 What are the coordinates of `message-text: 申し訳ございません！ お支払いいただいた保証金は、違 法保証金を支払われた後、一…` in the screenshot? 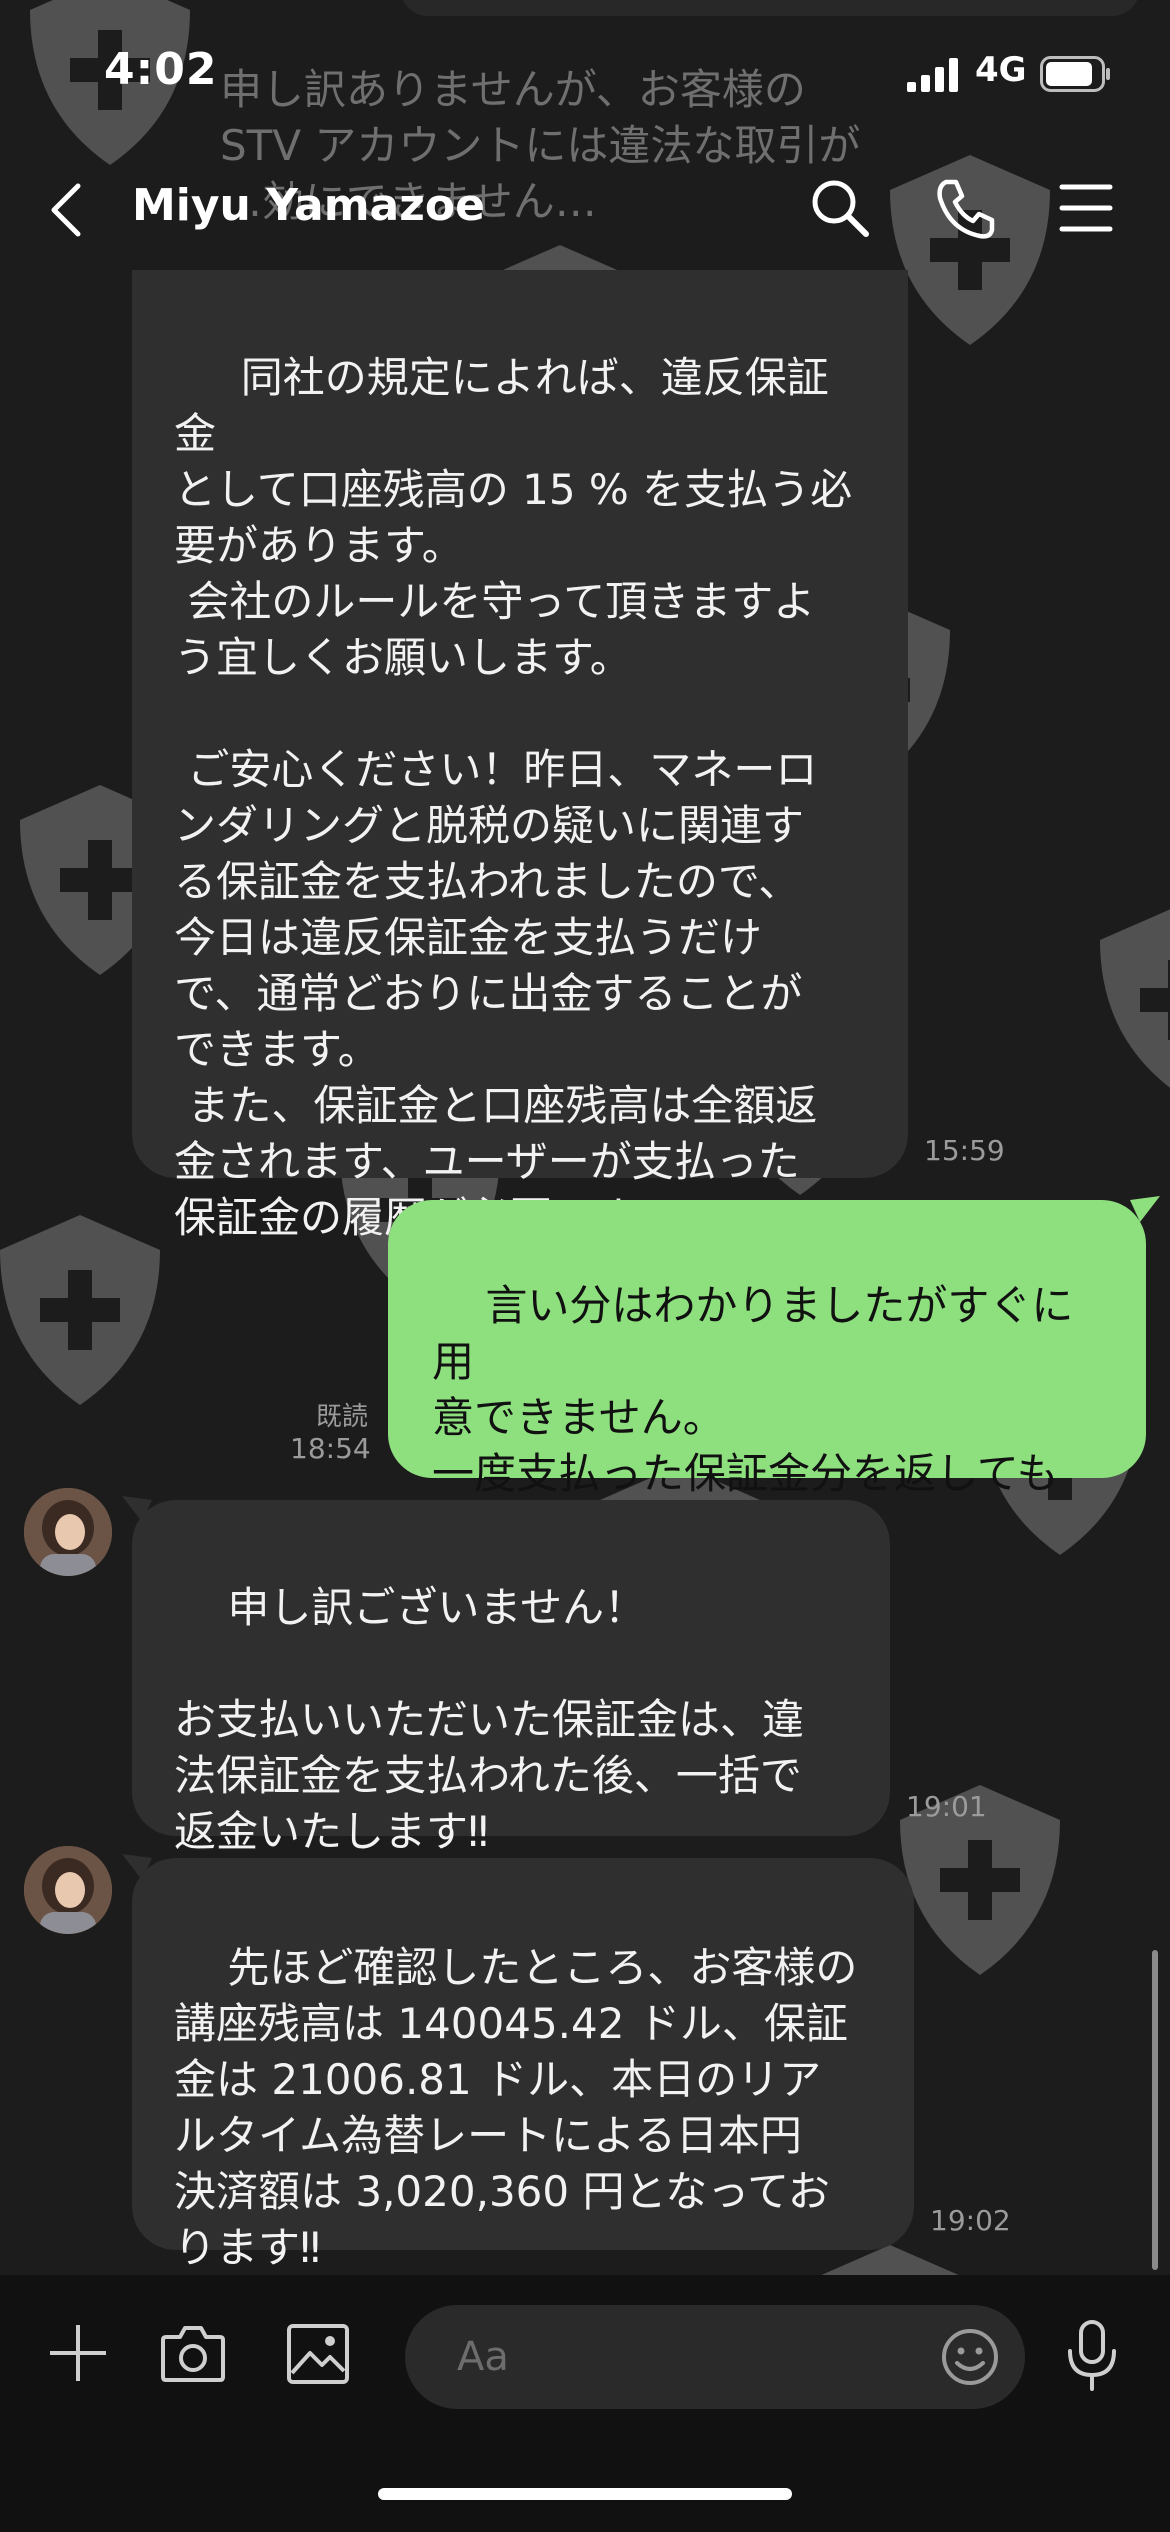 It's located at (489, 1719).